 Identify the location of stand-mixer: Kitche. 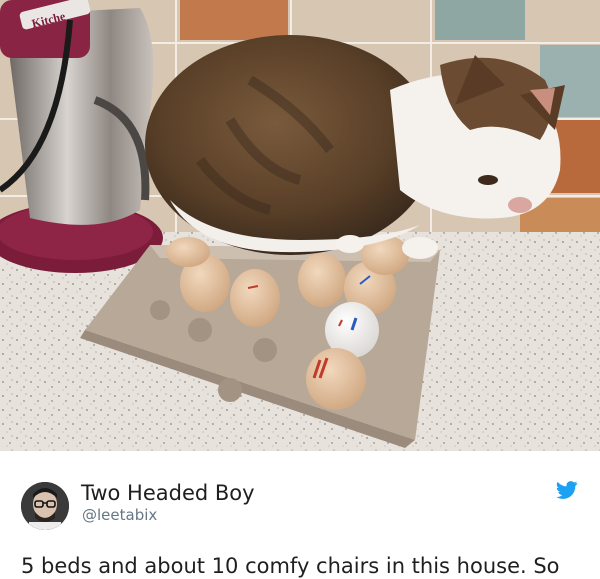
(81, 136).